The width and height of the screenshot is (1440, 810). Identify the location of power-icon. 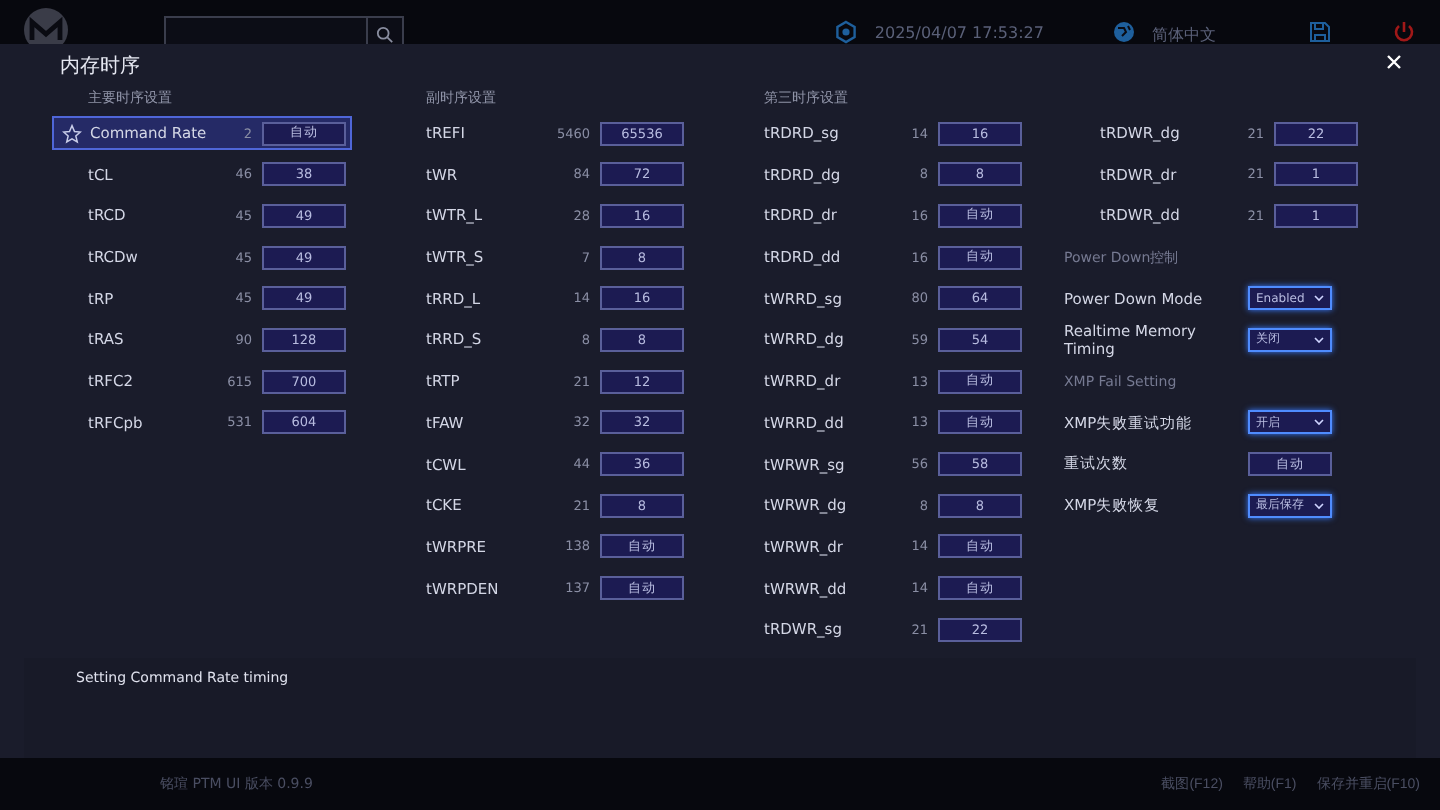
(1404, 32).